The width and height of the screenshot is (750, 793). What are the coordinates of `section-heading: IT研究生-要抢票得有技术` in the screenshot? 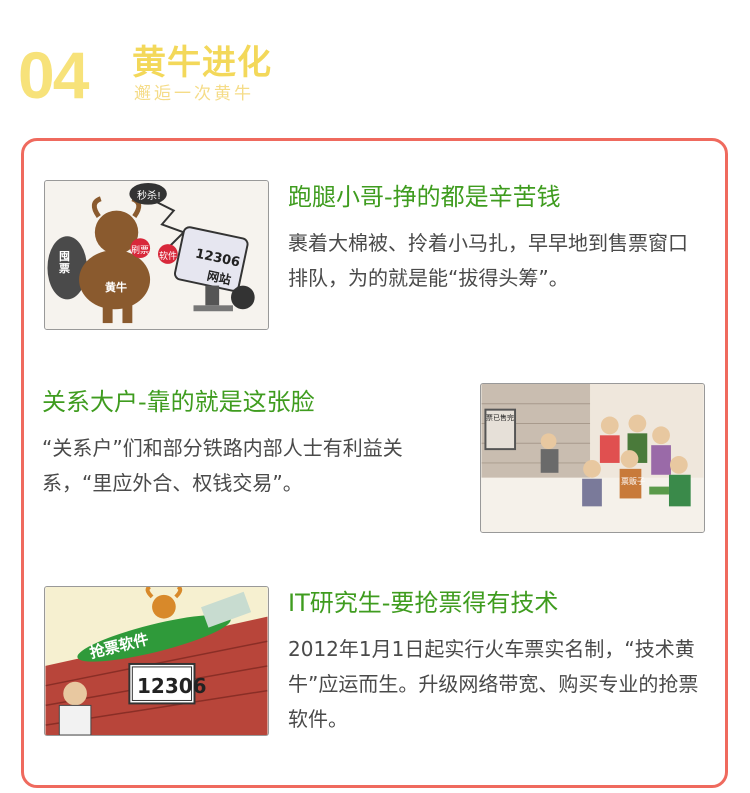 It's located at (423, 603).